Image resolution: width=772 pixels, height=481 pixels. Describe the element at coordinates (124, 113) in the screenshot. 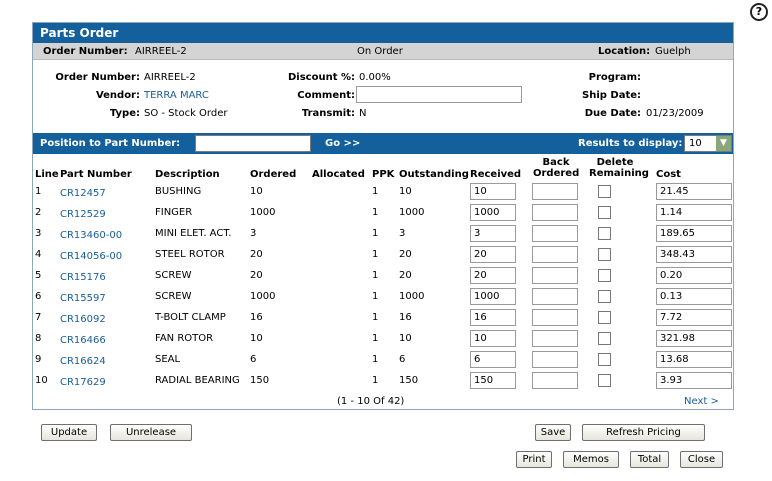

I see `type-label: Type:` at that location.